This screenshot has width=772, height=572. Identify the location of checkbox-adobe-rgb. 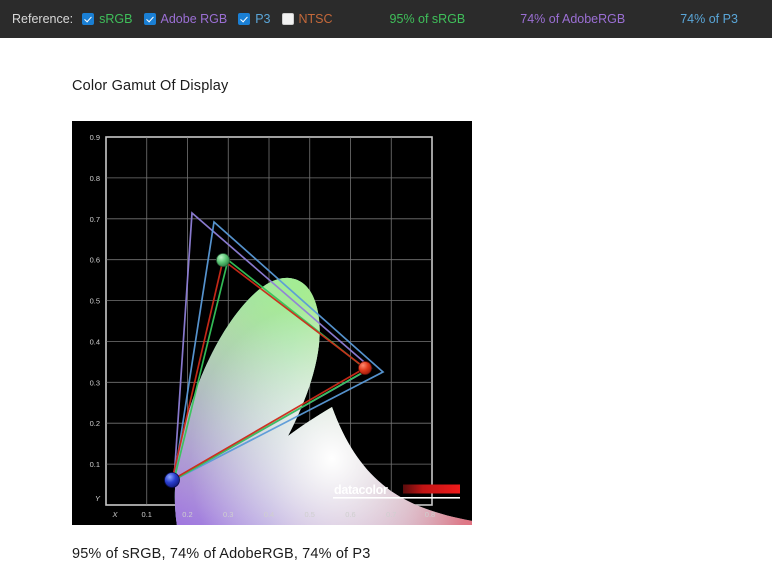
(149, 19).